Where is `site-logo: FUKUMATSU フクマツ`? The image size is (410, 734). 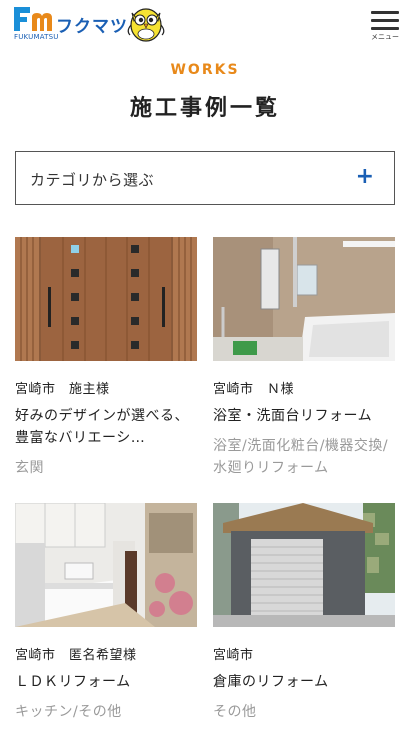 site-logo: FUKUMATSU フクマツ is located at coordinates (92, 23).